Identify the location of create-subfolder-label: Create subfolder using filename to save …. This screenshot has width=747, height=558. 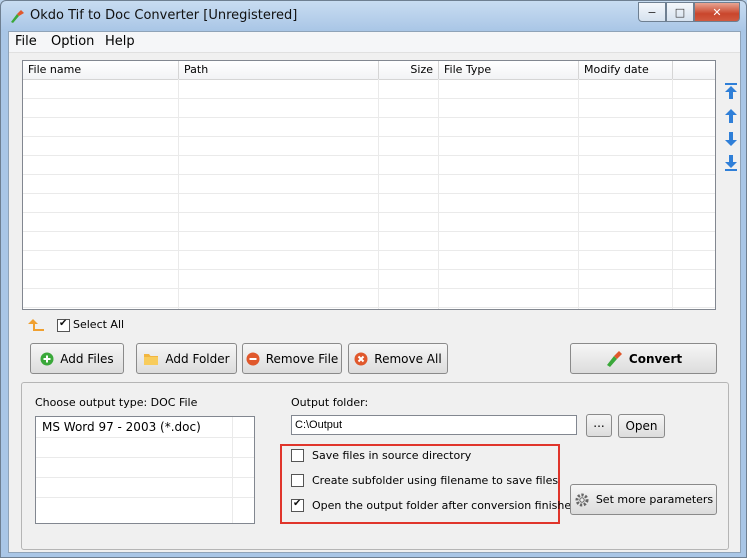
(435, 480).